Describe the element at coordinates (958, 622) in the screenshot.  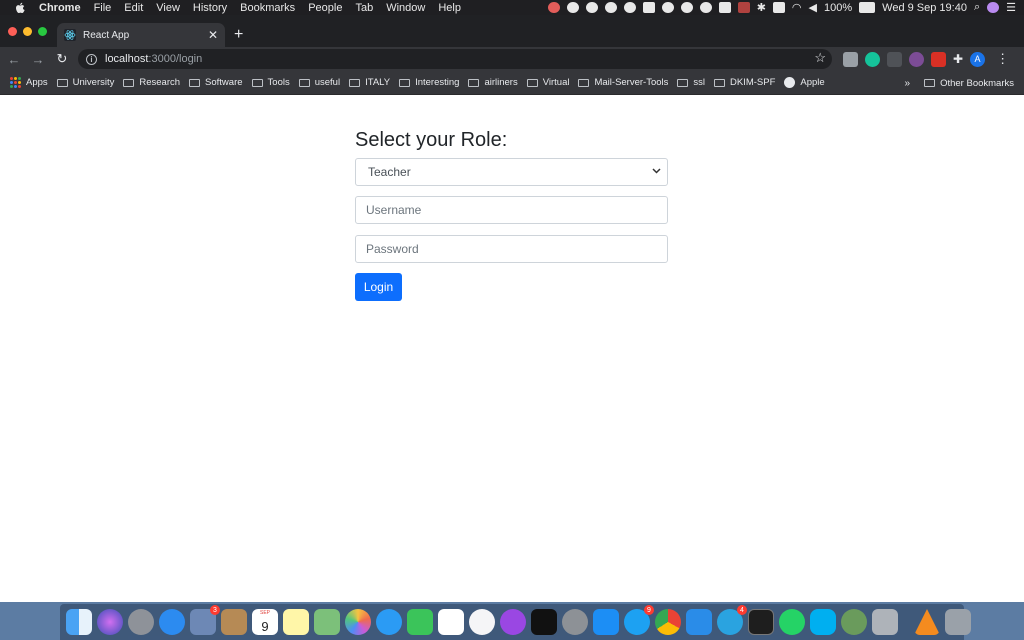
I see `trash-icon` at that location.